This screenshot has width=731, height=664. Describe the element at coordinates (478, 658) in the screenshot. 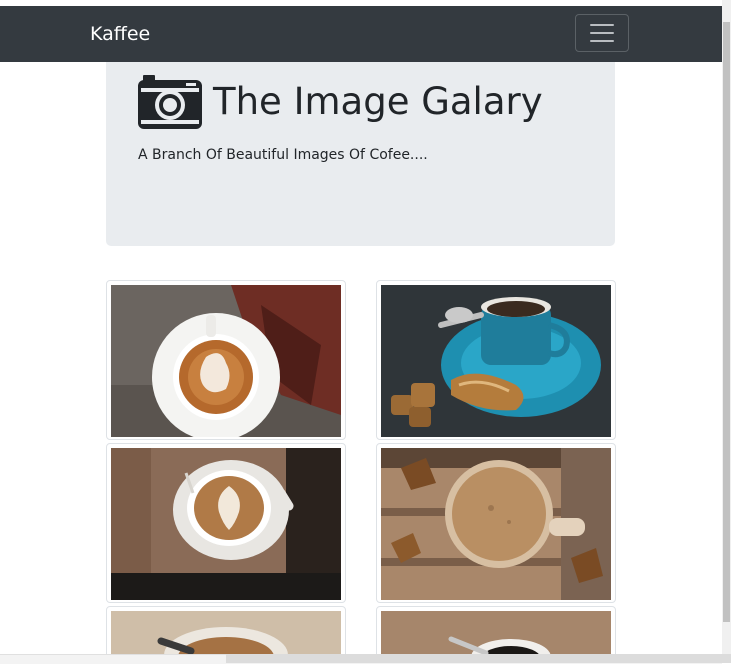

I see `taskbar-strip` at that location.